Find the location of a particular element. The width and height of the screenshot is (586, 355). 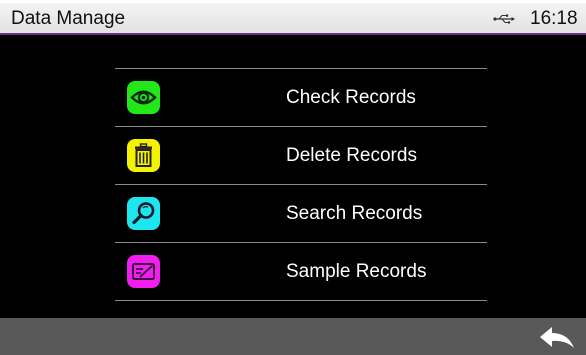

check-records-button: Check Records is located at coordinates (301, 97).